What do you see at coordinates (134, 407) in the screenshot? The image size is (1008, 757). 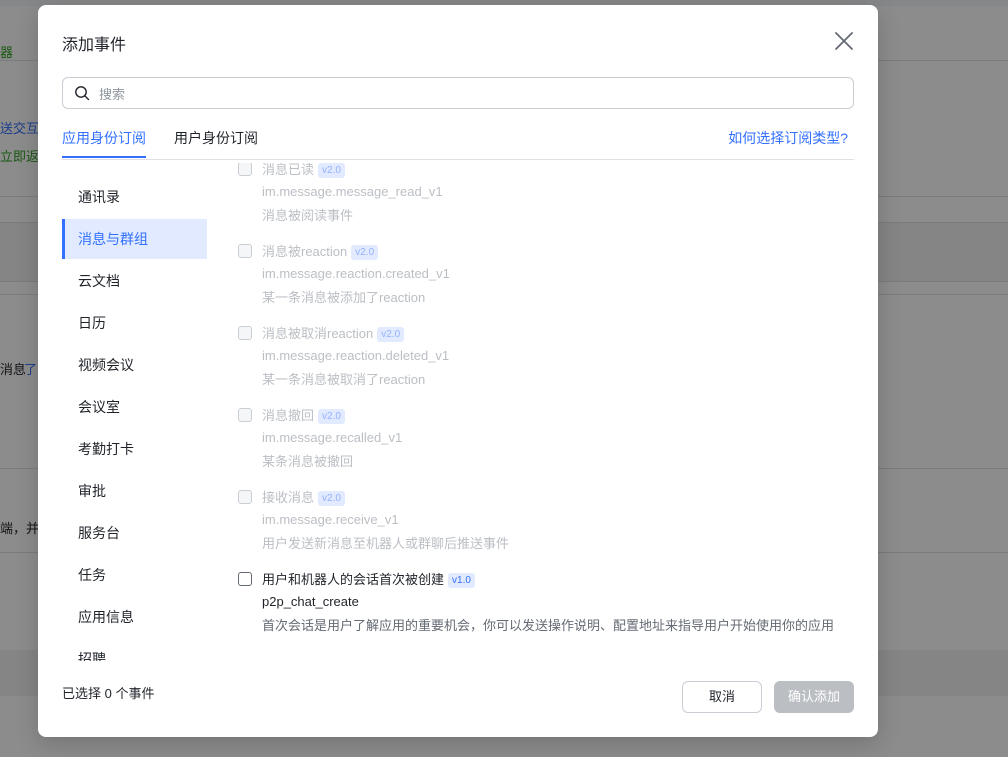 I see `category-item-meeting-room: 会议室` at bounding box center [134, 407].